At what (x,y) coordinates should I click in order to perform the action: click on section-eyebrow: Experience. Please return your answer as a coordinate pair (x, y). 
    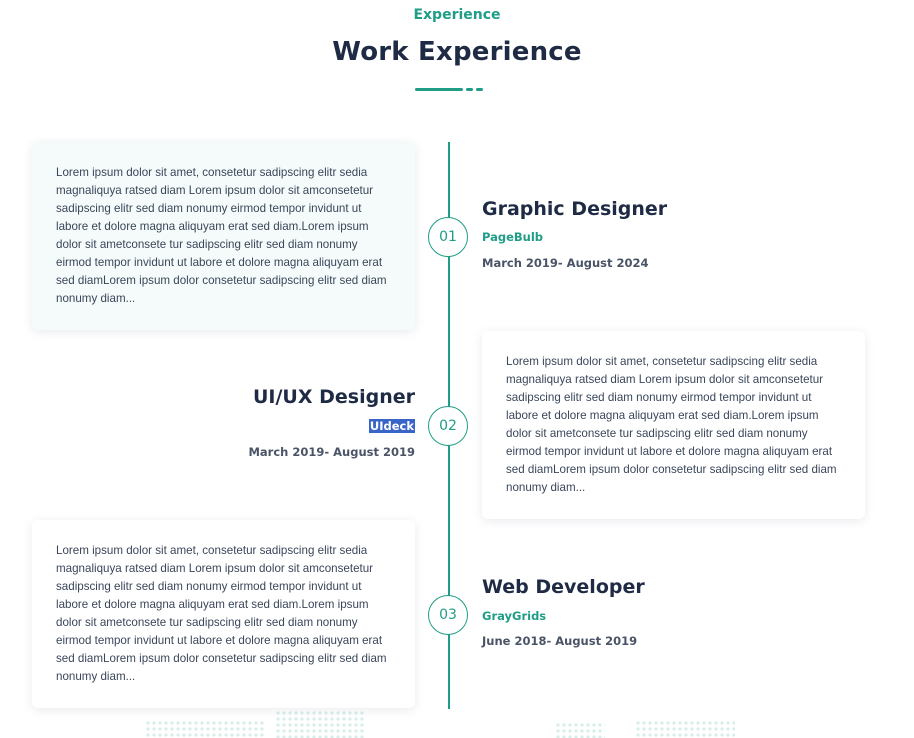
    Looking at the image, I should click on (457, 15).